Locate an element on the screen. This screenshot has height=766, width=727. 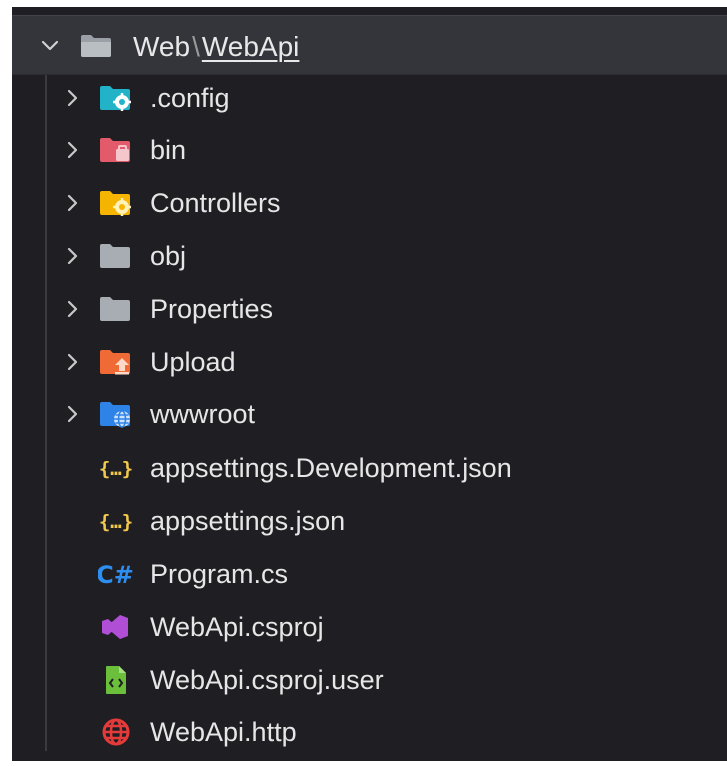
xml-user-file-icon is located at coordinates (116, 680).